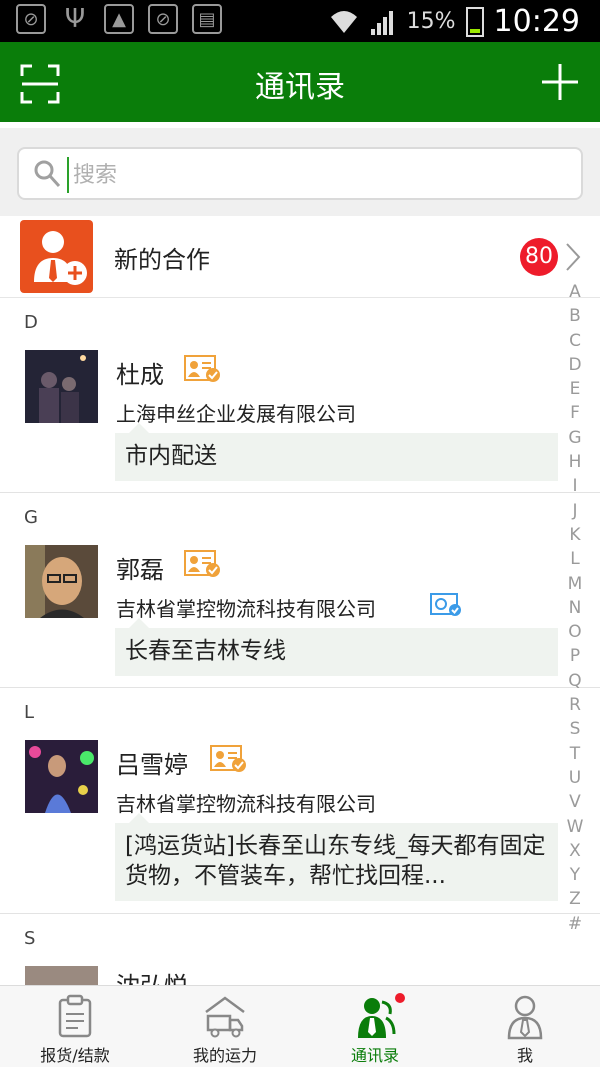 This screenshot has width=600, height=1068. Describe the element at coordinates (236, 414) in the screenshot. I see `company-name: 上海申丝企业发展有限公司` at that location.